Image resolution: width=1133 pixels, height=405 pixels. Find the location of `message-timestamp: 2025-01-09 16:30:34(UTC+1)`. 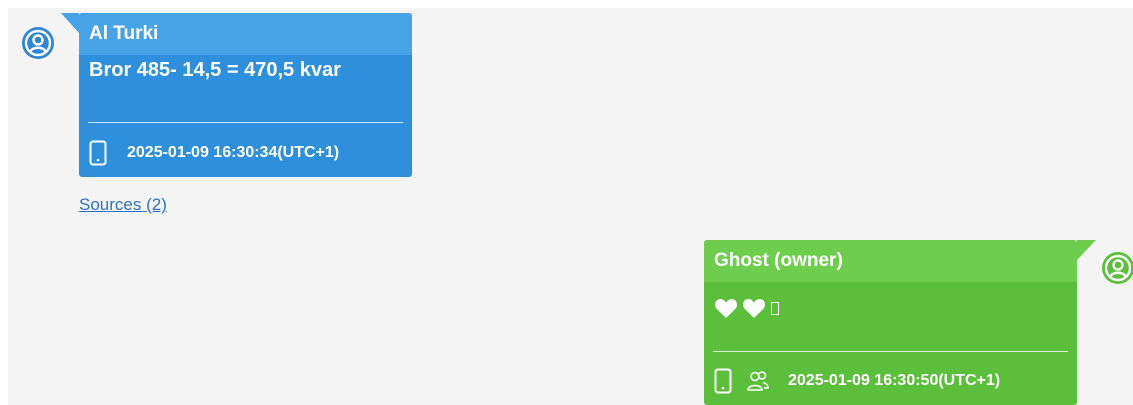

message-timestamp: 2025-01-09 16:30:34(UTC+1) is located at coordinates (233, 152).